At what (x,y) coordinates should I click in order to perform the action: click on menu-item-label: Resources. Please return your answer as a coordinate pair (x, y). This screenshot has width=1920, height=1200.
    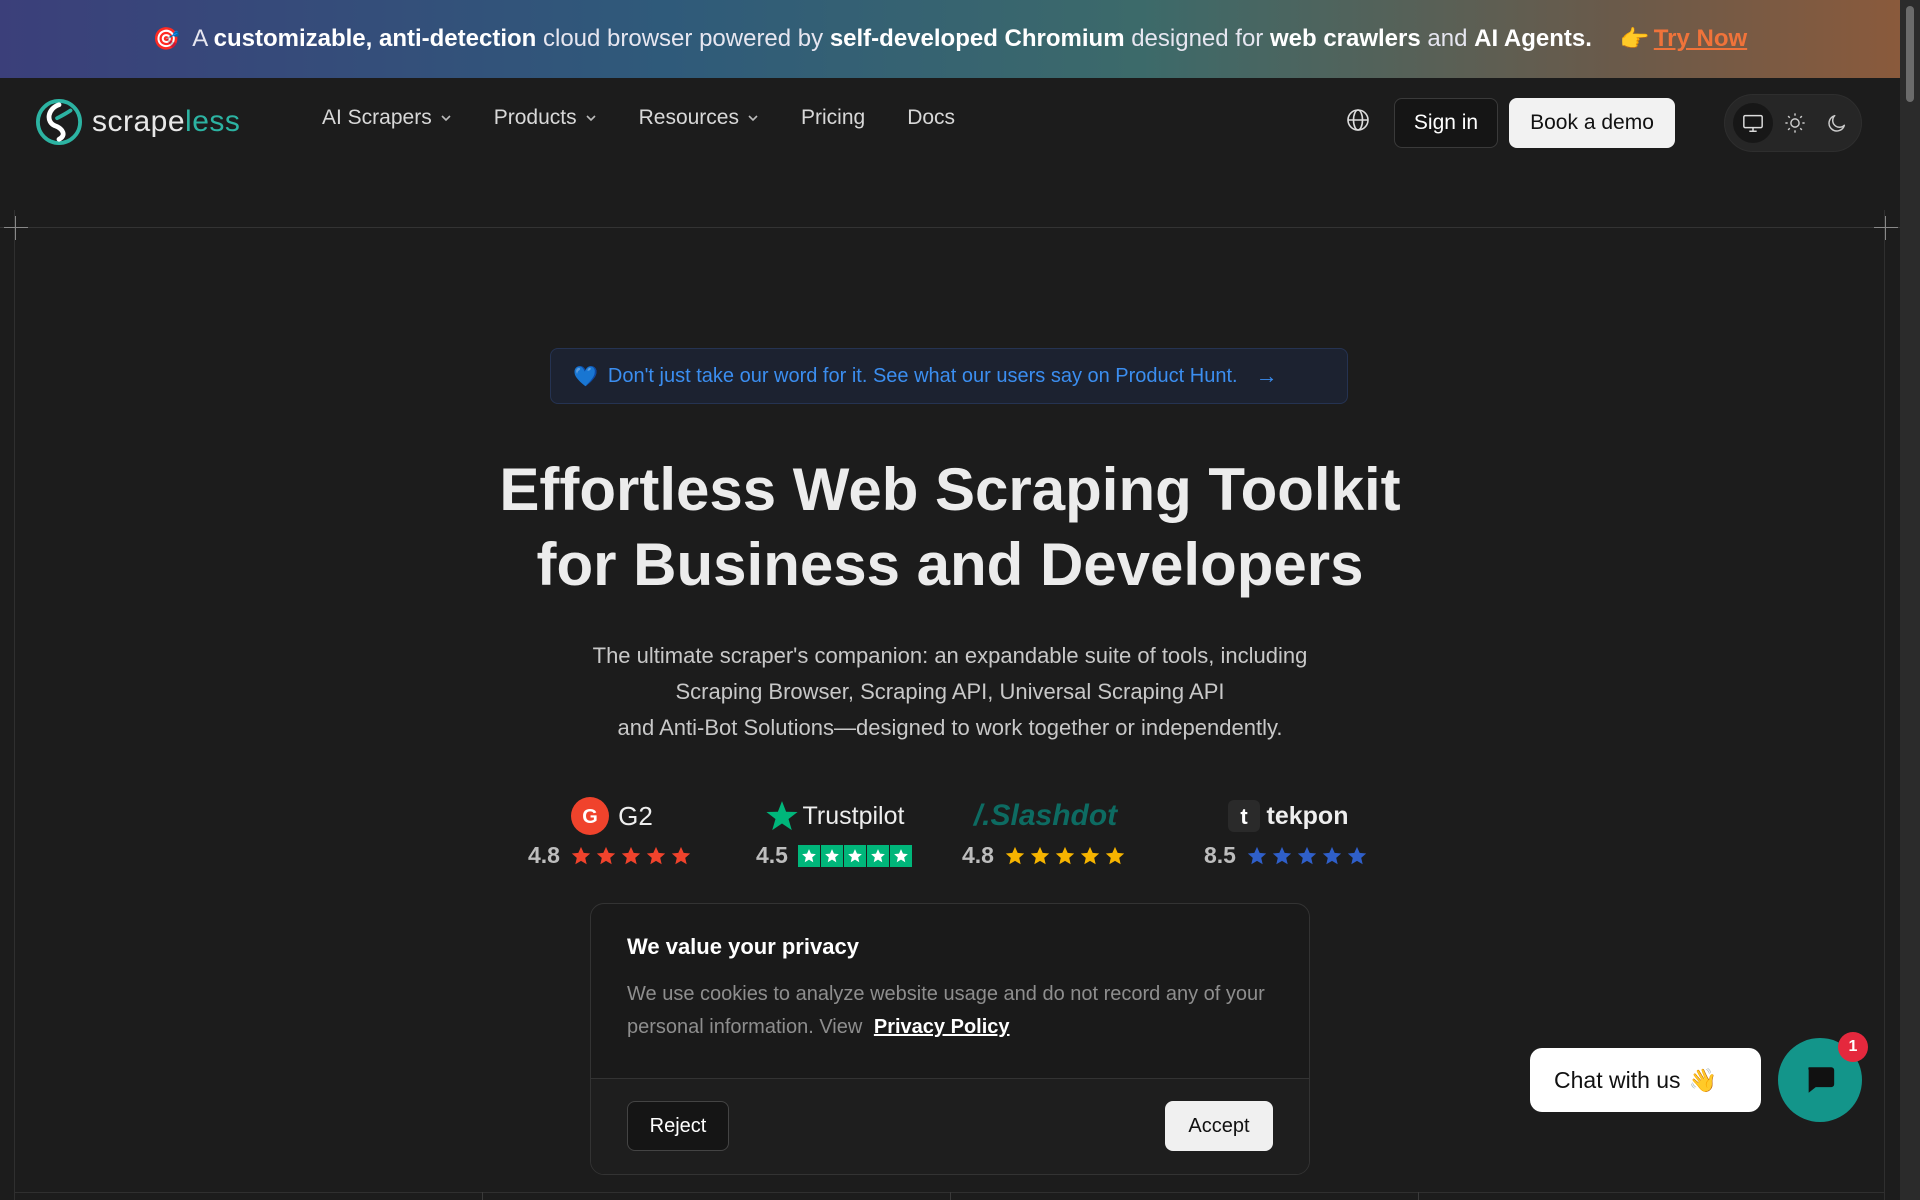
    Looking at the image, I should click on (688, 117).